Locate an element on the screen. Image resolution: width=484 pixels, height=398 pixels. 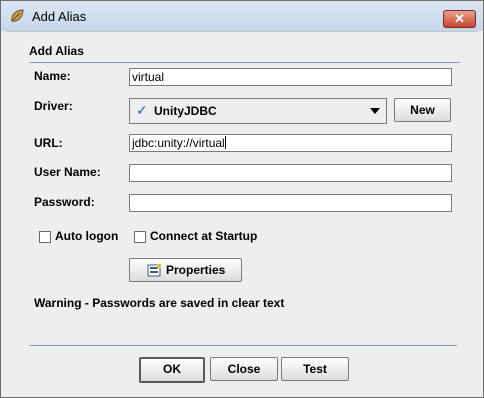
group-title: Add Alias is located at coordinates (56, 51).